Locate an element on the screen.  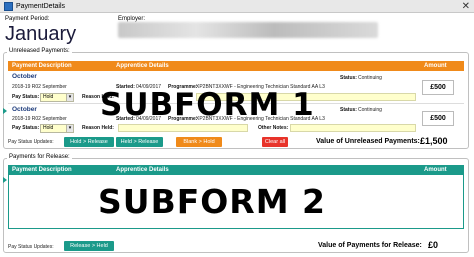
release-group-title: Payments for Release: is located at coordinates (39, 157).